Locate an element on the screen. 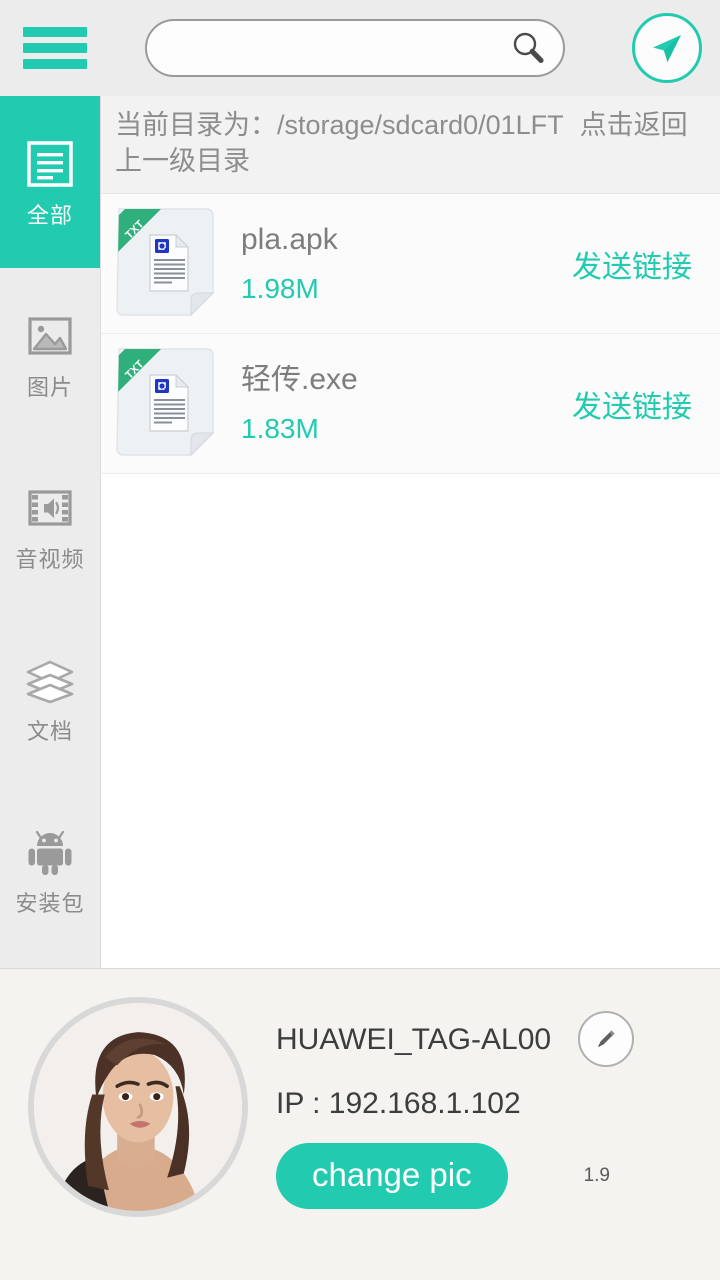 This screenshot has width=720, height=1280. send-button is located at coordinates (667, 48).